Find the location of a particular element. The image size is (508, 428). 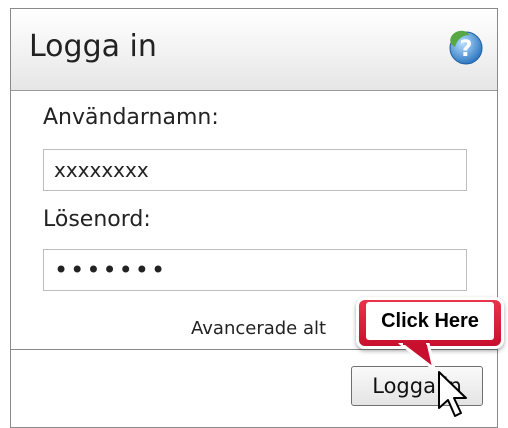

callout-tail is located at coordinates (417, 357).